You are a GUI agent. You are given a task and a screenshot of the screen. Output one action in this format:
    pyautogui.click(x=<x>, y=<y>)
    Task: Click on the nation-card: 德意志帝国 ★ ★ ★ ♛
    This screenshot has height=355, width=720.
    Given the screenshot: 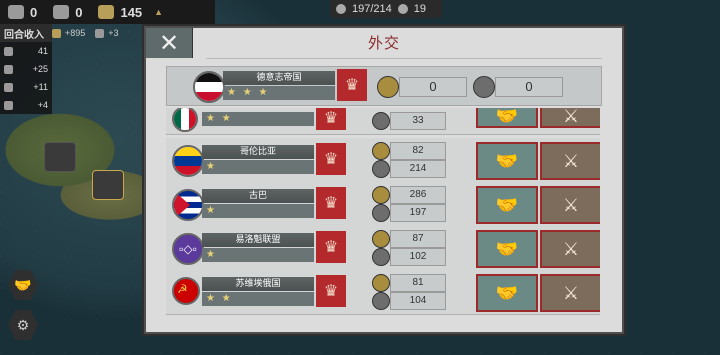 What is the action you would take?
    pyautogui.click(x=280, y=86)
    